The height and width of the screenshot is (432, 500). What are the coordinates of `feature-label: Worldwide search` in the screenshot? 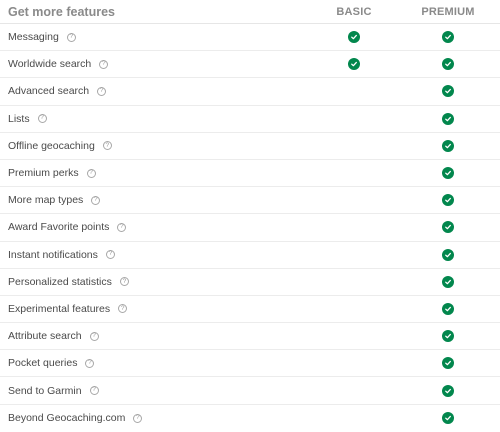 It's located at (50, 64).